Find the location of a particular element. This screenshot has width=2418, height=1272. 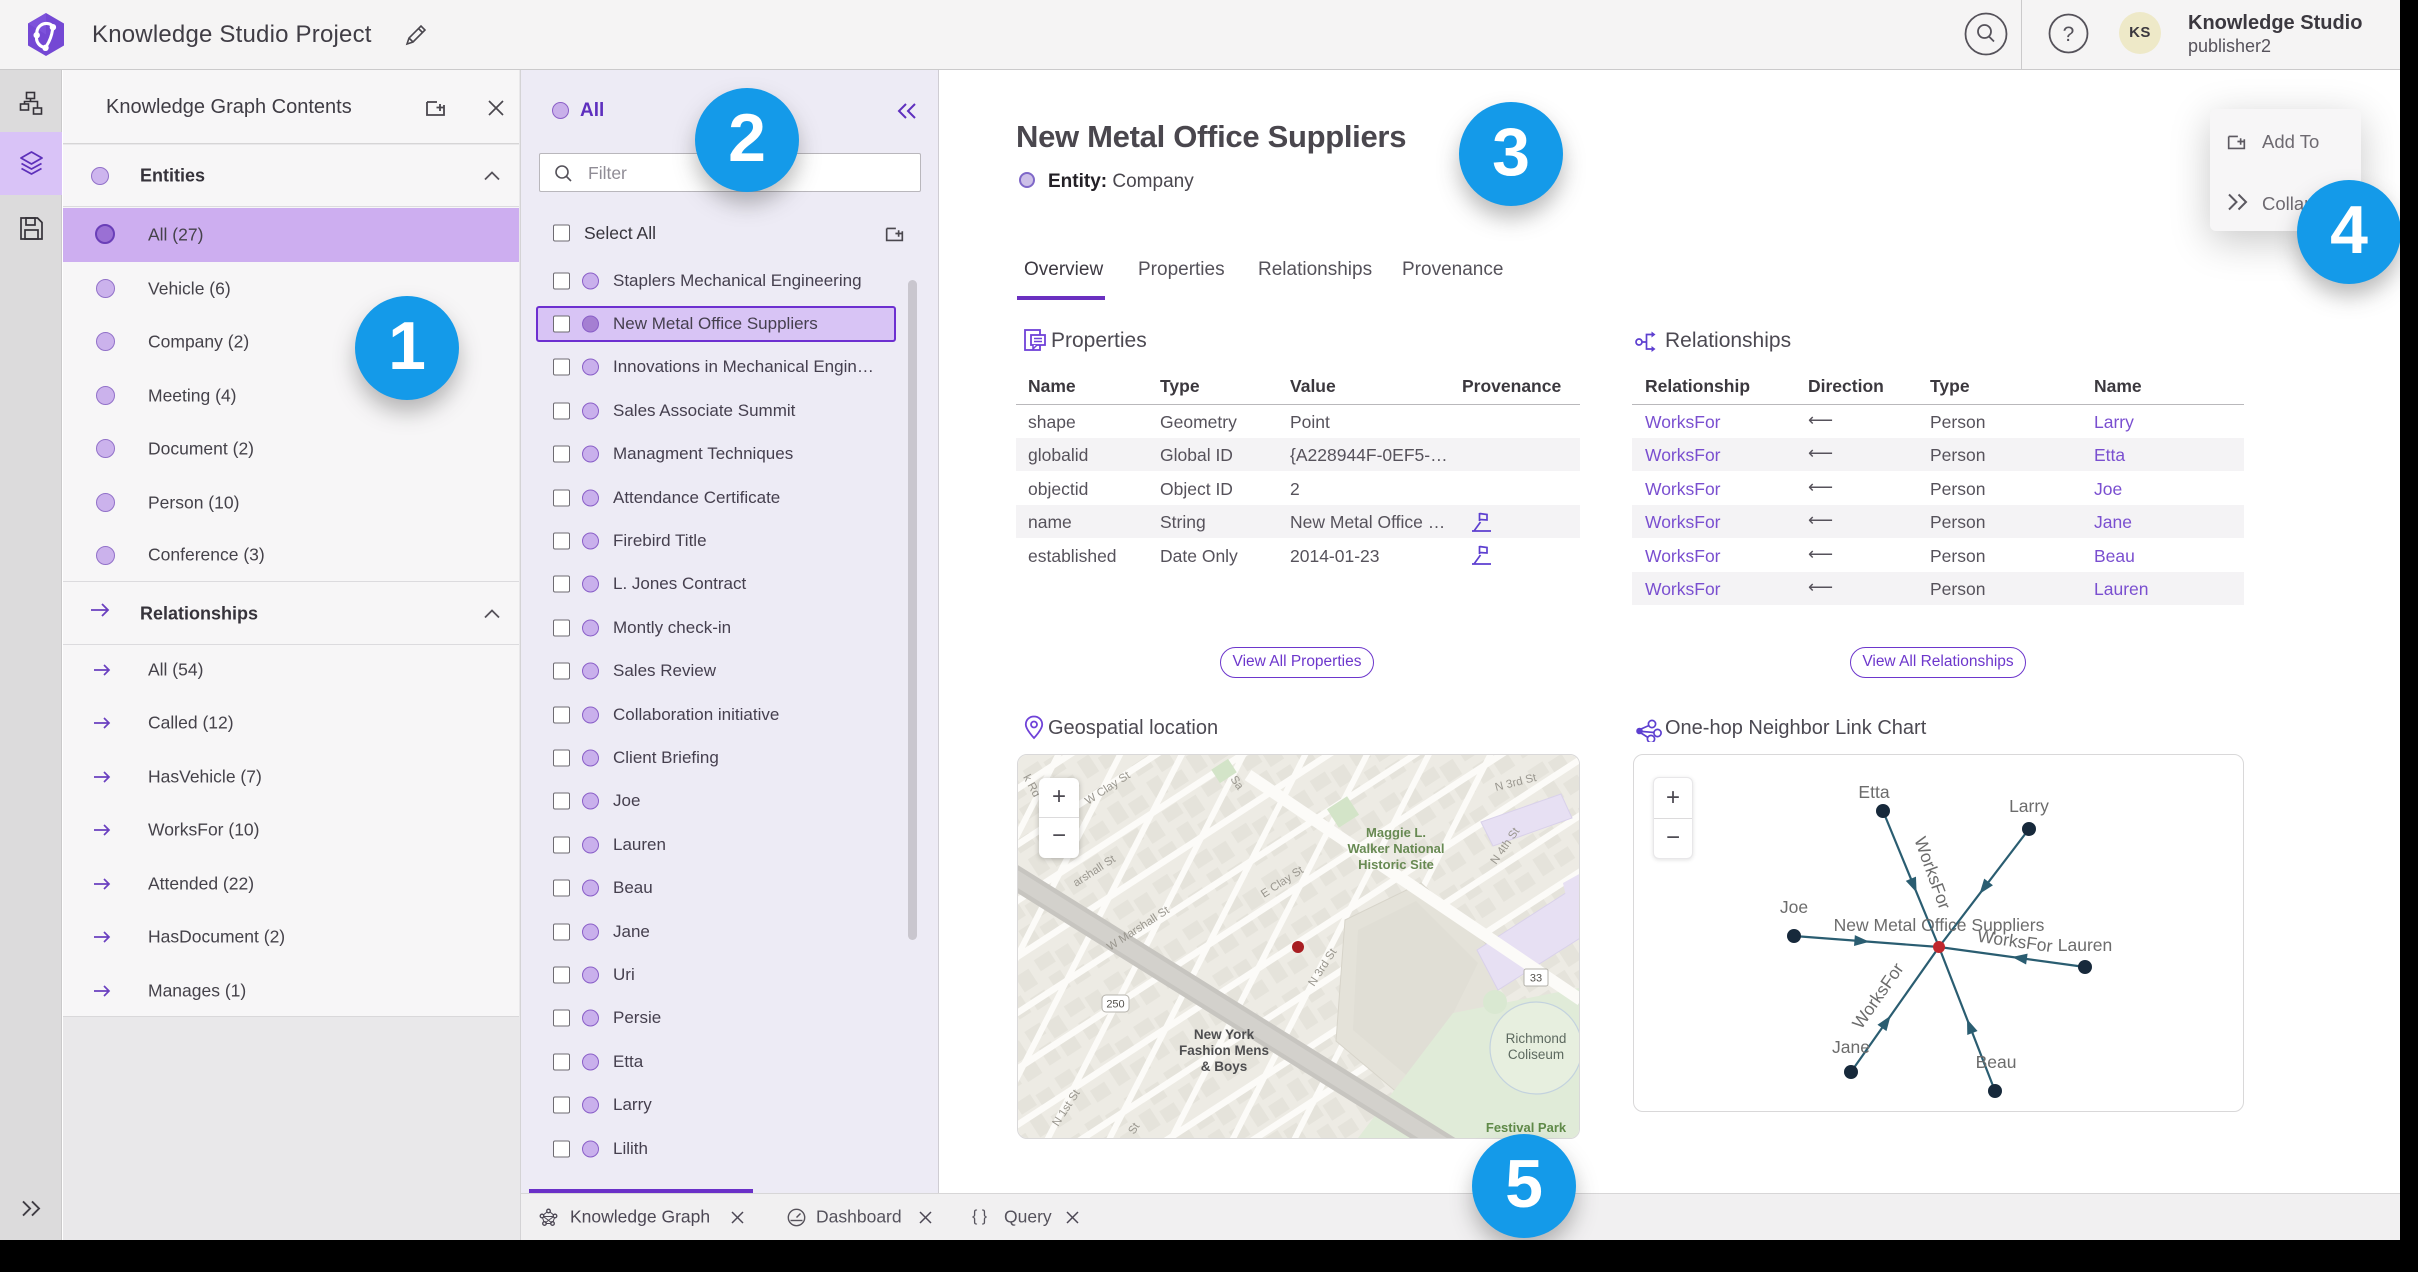

svg-text: Richmond is located at coordinates (1536, 1038).